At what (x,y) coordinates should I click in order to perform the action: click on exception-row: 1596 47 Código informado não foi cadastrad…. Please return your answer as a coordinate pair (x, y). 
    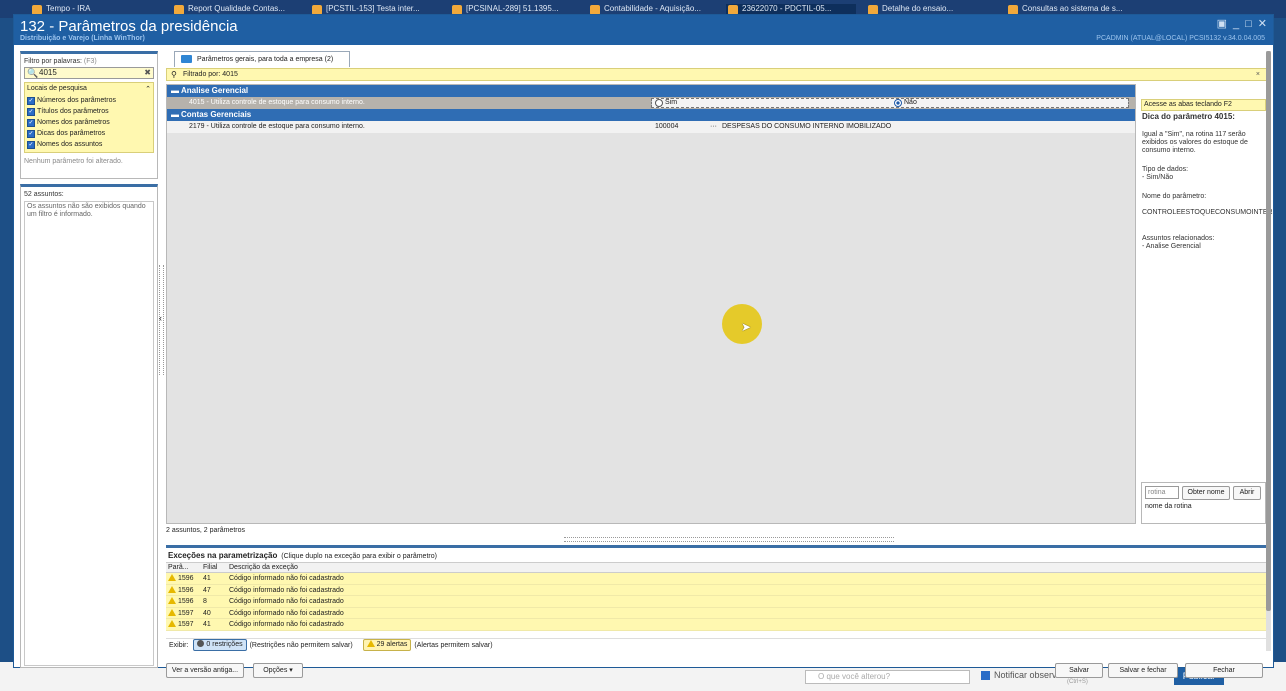
    Looking at the image, I should click on (716, 590).